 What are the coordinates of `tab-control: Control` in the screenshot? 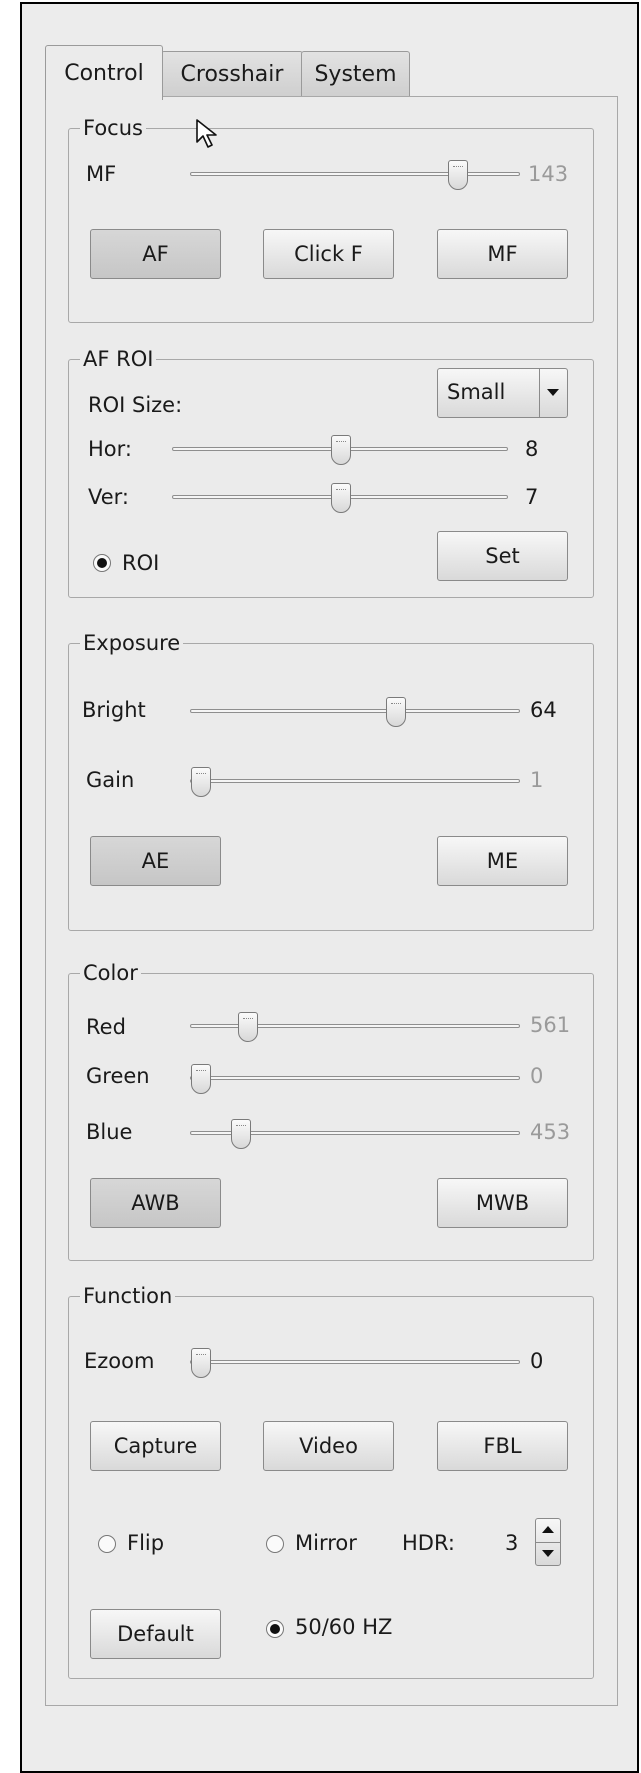 It's located at (104, 72).